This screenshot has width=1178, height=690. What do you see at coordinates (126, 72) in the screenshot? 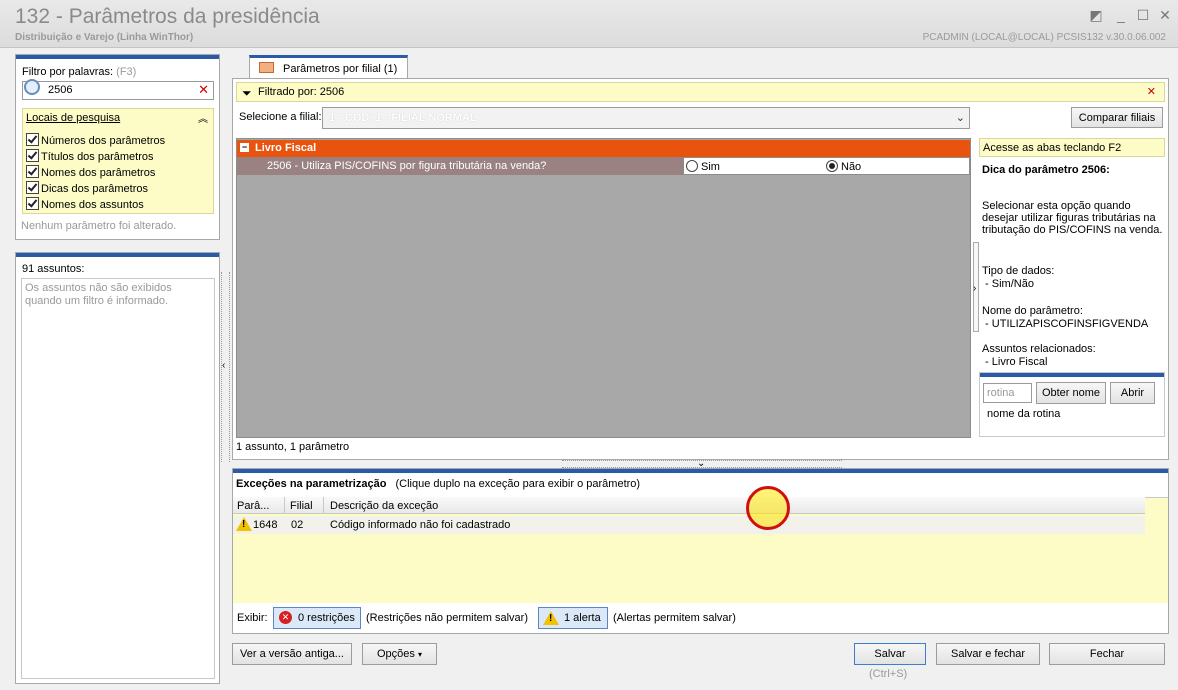
I see `filter-shortcut: (F3)` at bounding box center [126, 72].